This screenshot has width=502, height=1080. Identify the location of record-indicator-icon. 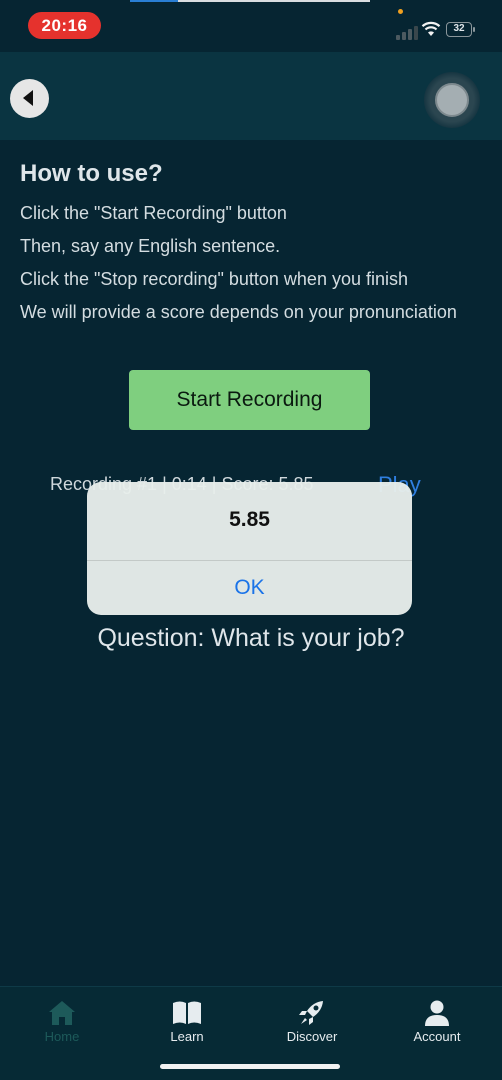
(452, 100).